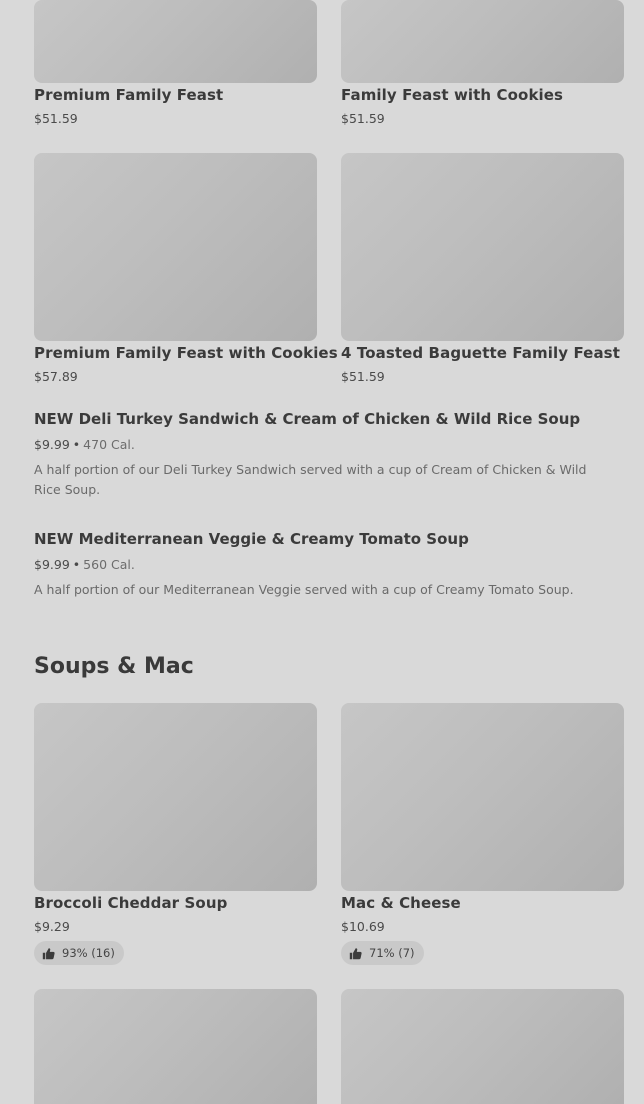  I want to click on rating-badge: 71% (7), so click(382, 953).